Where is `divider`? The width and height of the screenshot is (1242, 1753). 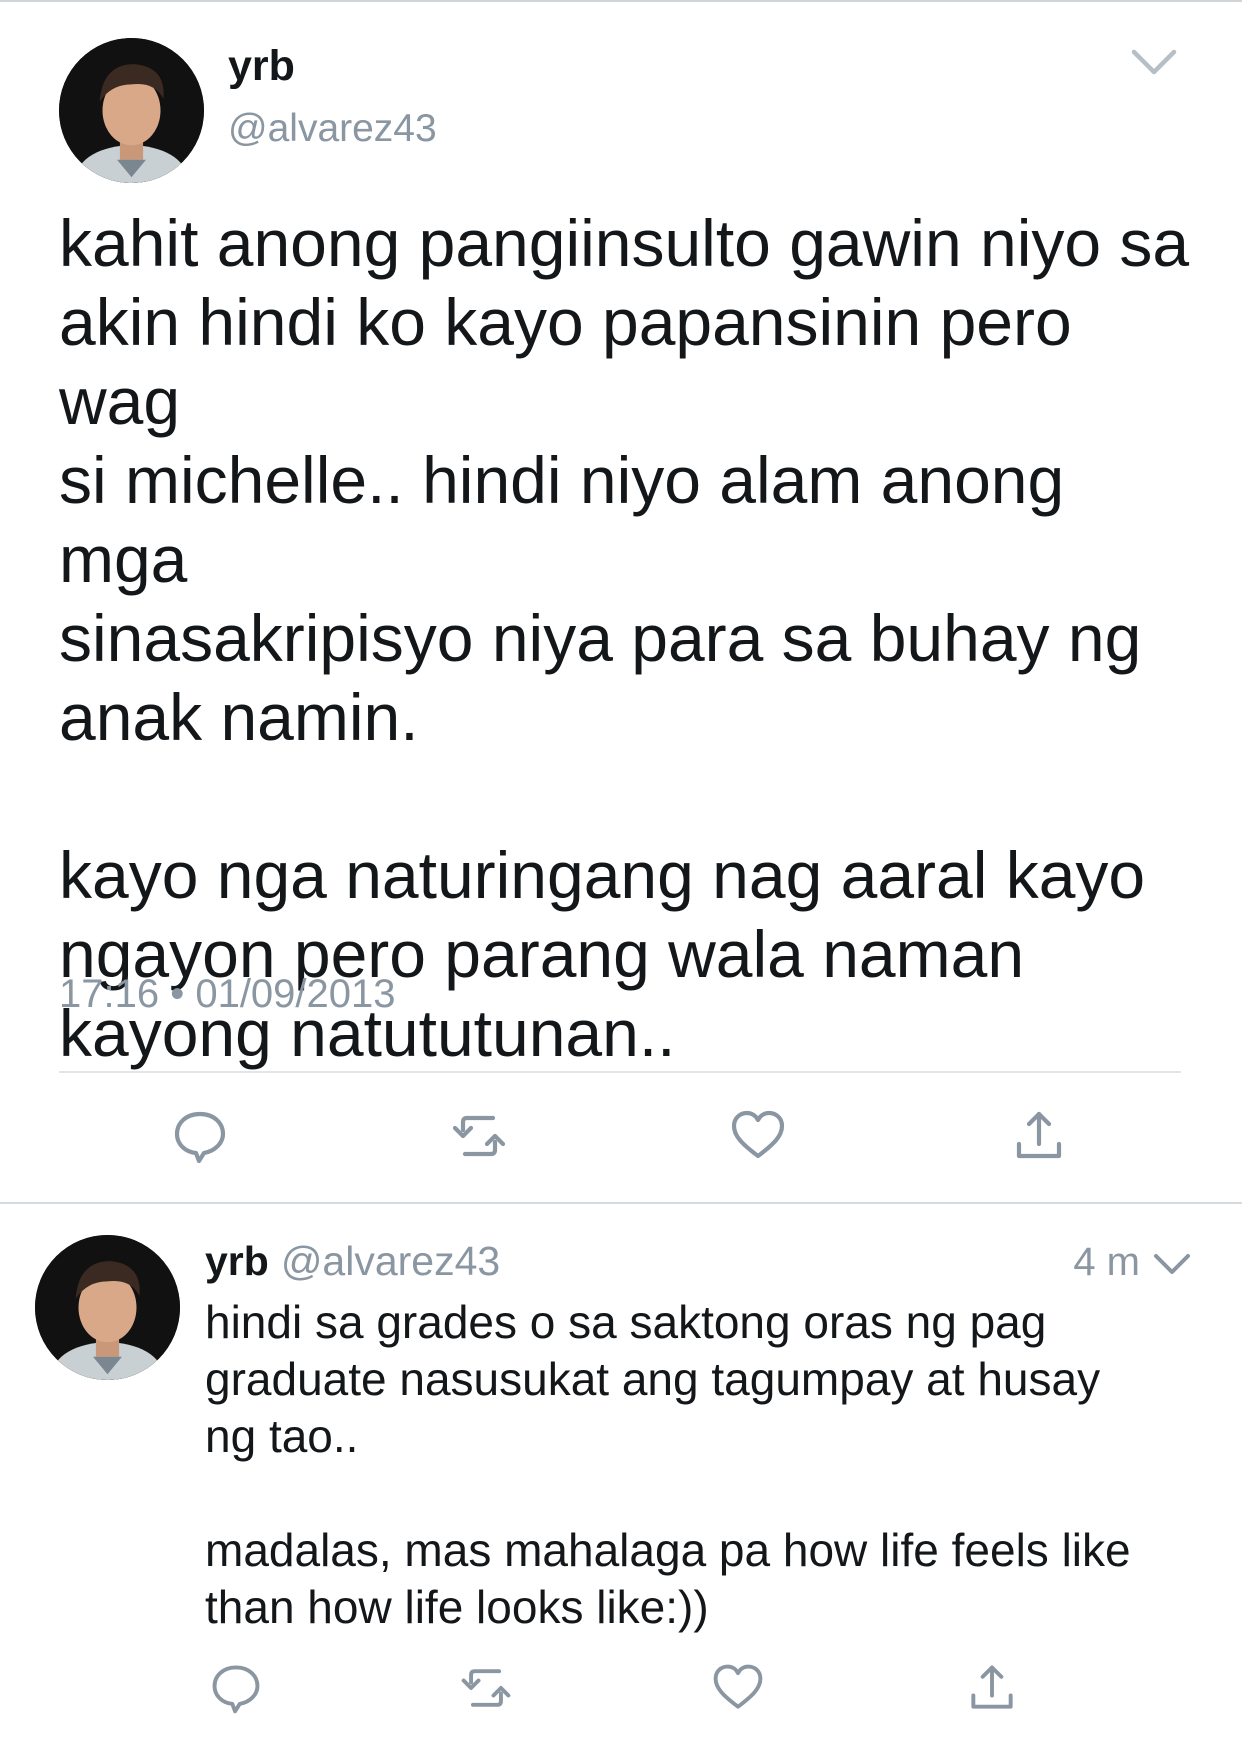 divider is located at coordinates (620, 1072).